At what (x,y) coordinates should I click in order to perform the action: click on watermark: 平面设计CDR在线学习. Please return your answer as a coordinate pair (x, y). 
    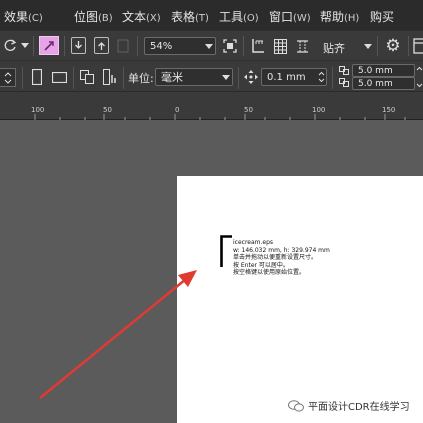
    Looking at the image, I should click on (349, 405).